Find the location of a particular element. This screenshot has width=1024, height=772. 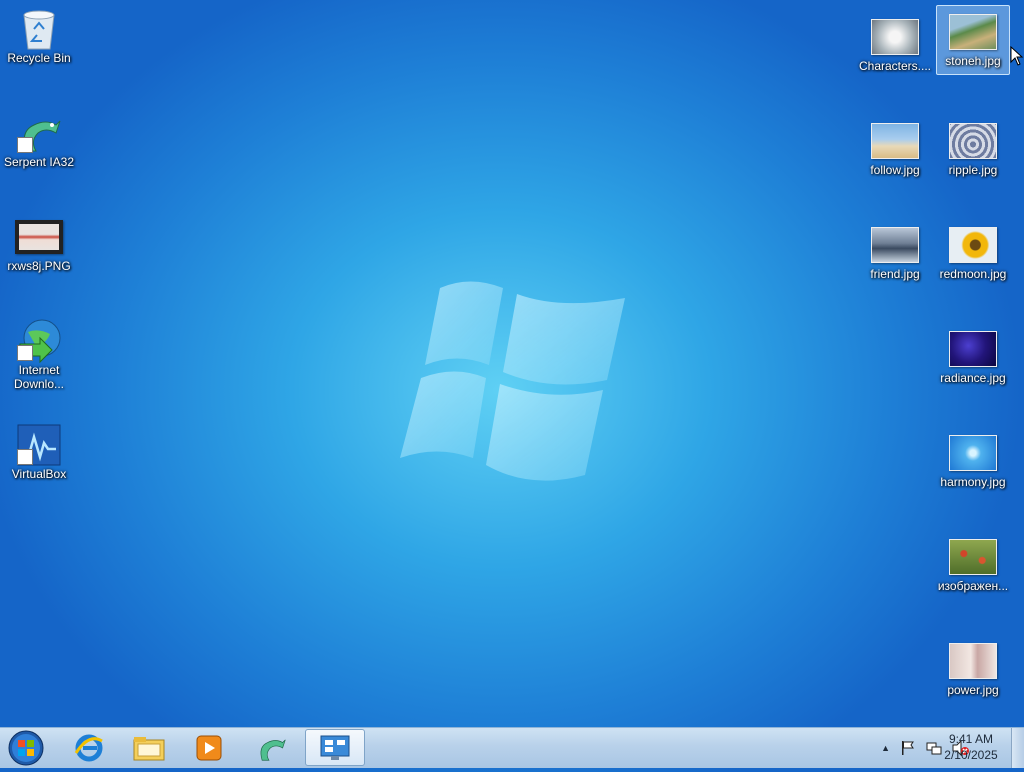

clock-time: 9:41 AM is located at coordinates (971, 739).